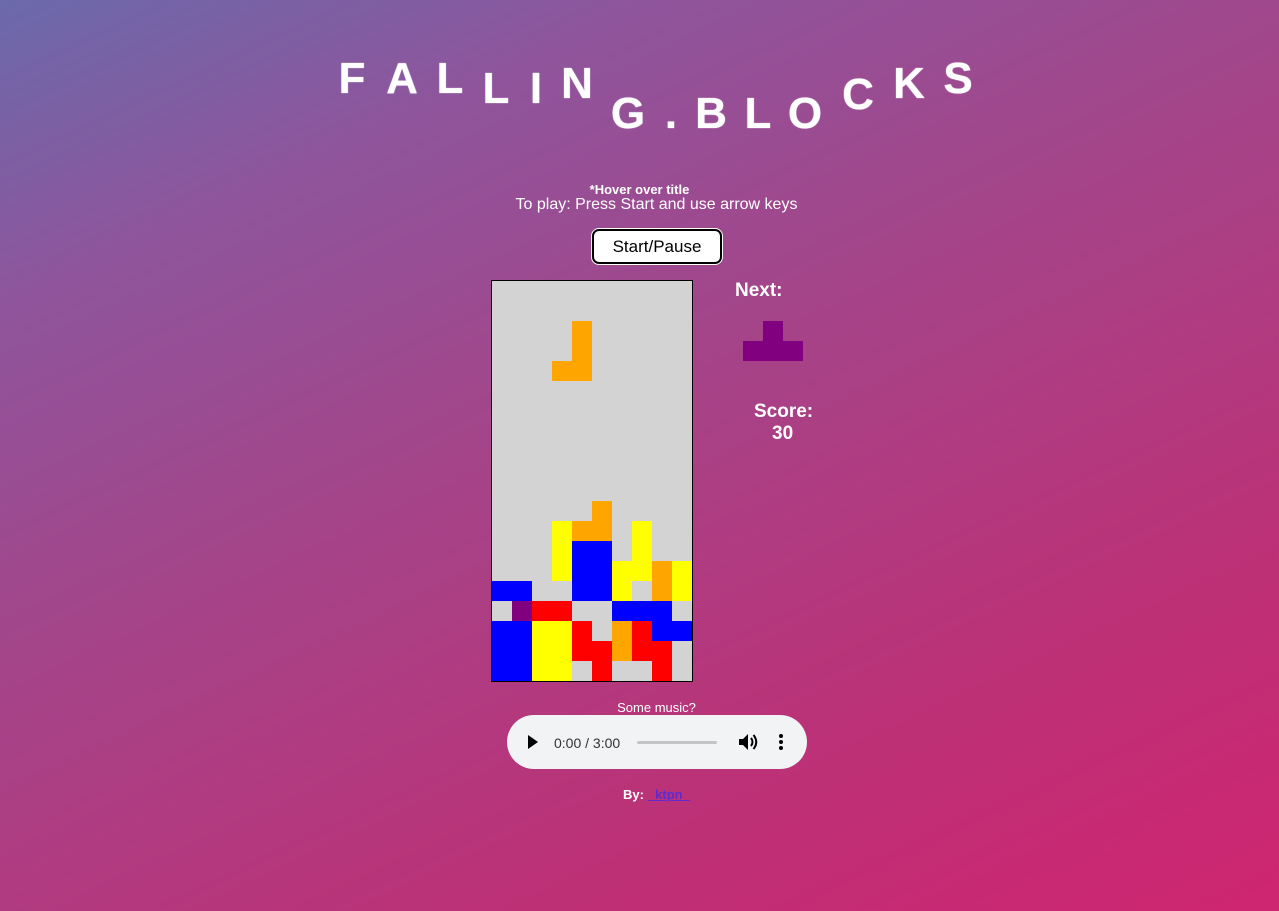 The image size is (1279, 911). What do you see at coordinates (628, 114) in the screenshot?
I see `title-letter: G` at bounding box center [628, 114].